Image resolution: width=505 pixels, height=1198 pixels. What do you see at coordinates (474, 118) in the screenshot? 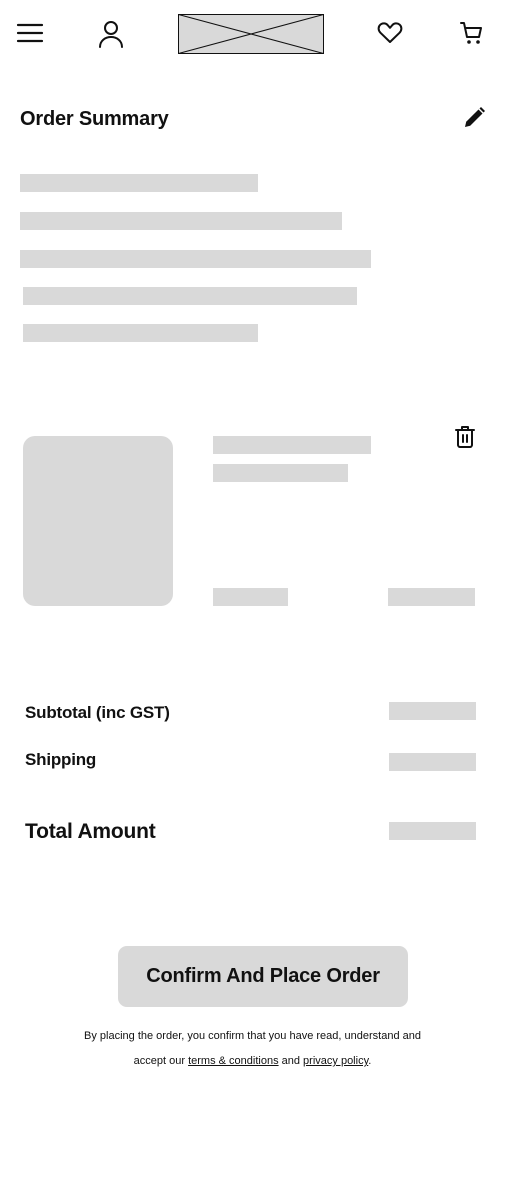
I see `pencil-icon` at bounding box center [474, 118].